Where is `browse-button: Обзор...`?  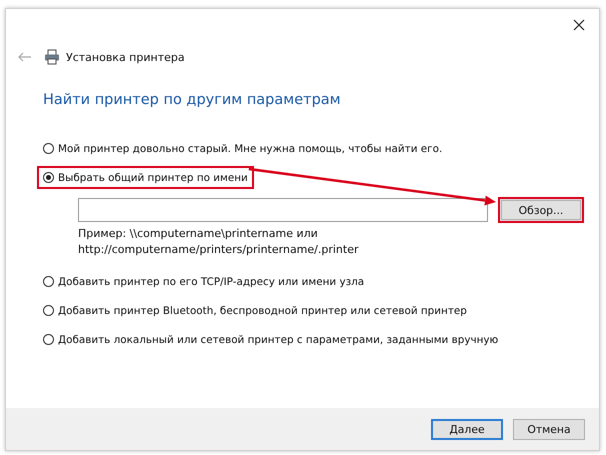 browse-button: Обзор... is located at coordinates (541, 210).